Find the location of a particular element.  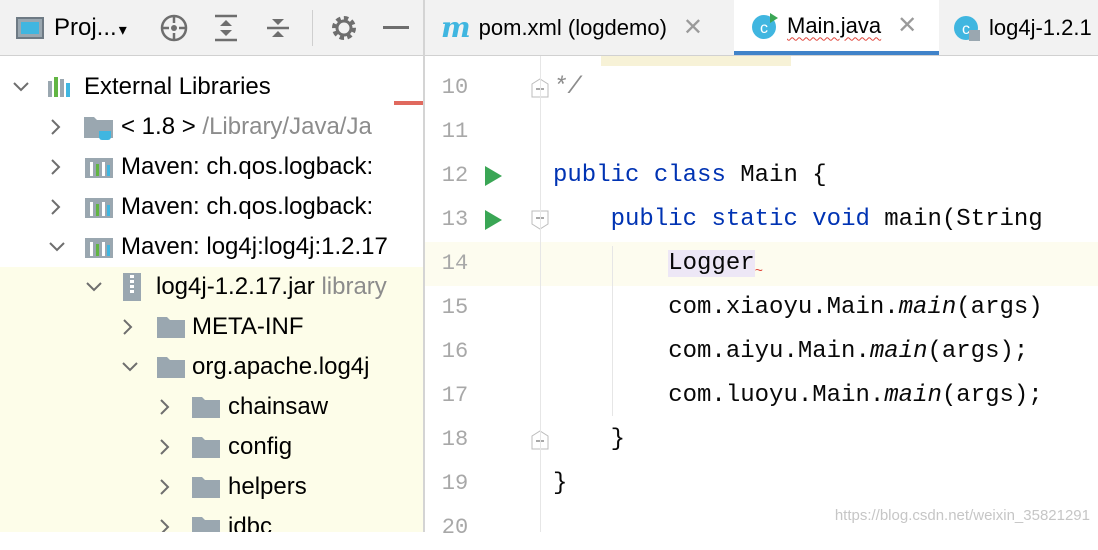

project-view-selector: Proj... ▾ is located at coordinates (90, 29).